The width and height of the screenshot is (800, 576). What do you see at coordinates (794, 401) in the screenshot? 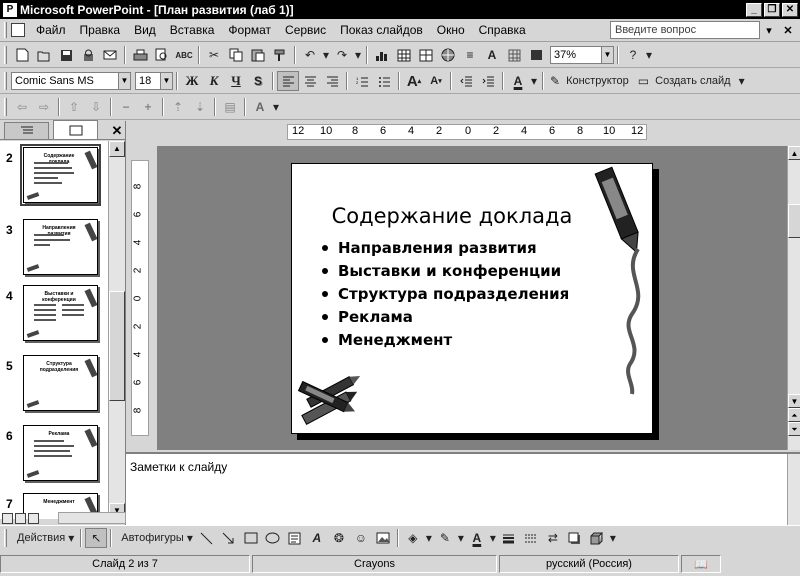
I see `scroll-down-icon: ▼` at bounding box center [794, 401].